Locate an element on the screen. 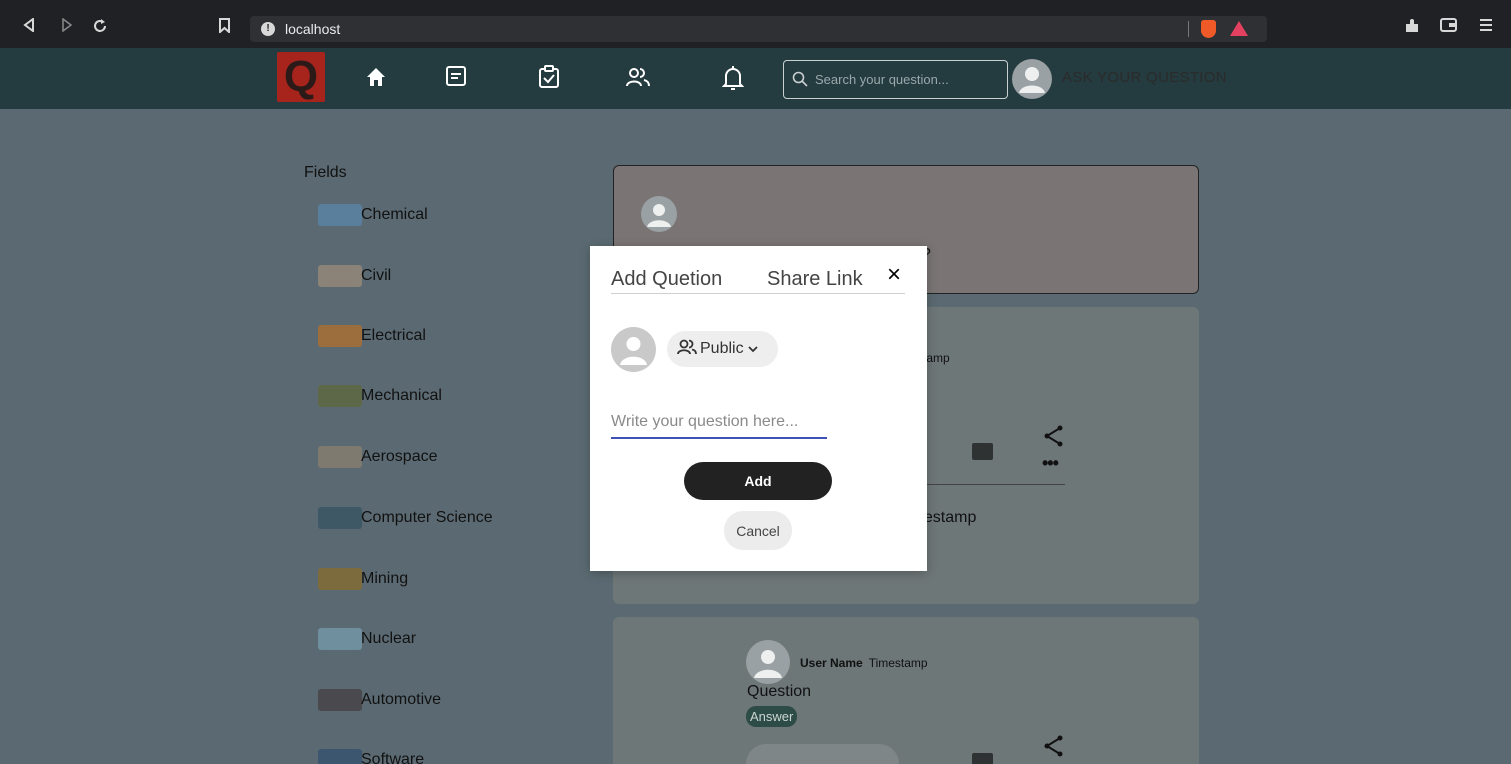 Image resolution: width=1511 pixels, height=764 pixels. wallet-icon is located at coordinates (1448, 26).